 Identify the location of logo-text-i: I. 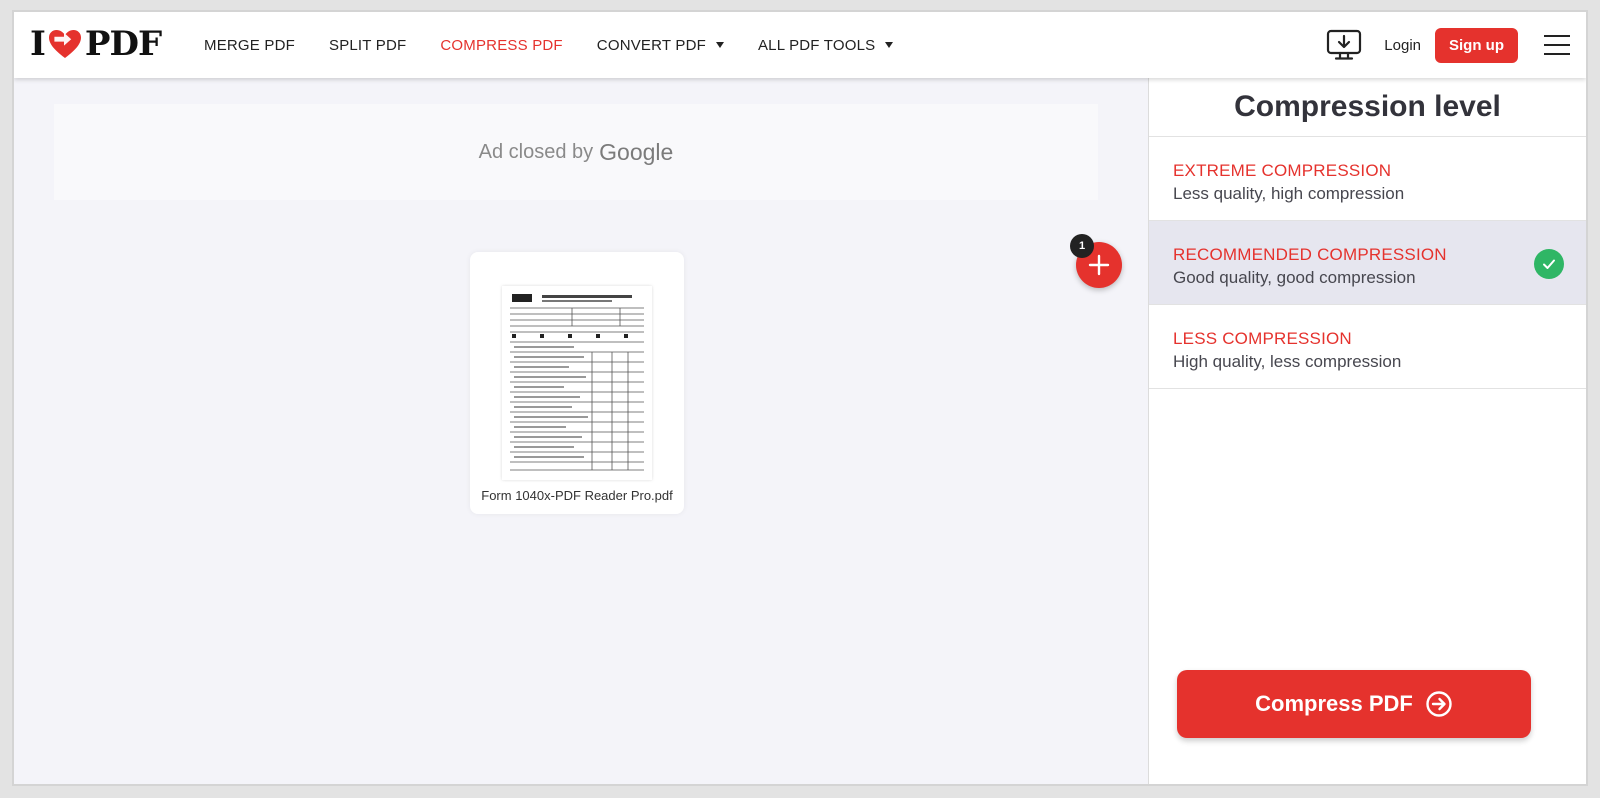
(38, 44).